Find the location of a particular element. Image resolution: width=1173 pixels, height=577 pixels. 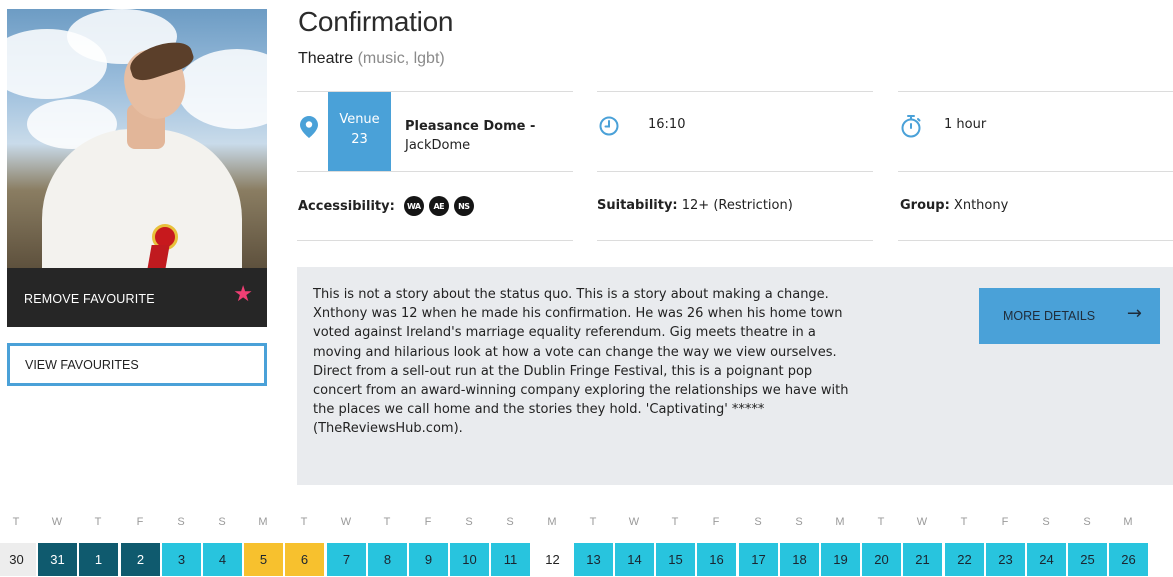

calendar-date-available: 22 is located at coordinates (964, 559).